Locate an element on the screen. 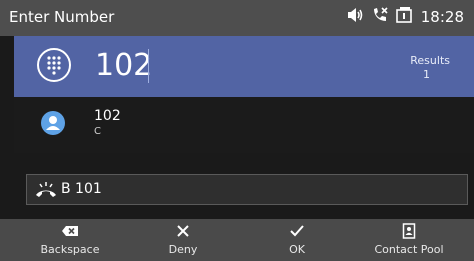 The image size is (474, 261). contact-name: 102 is located at coordinates (107, 116).